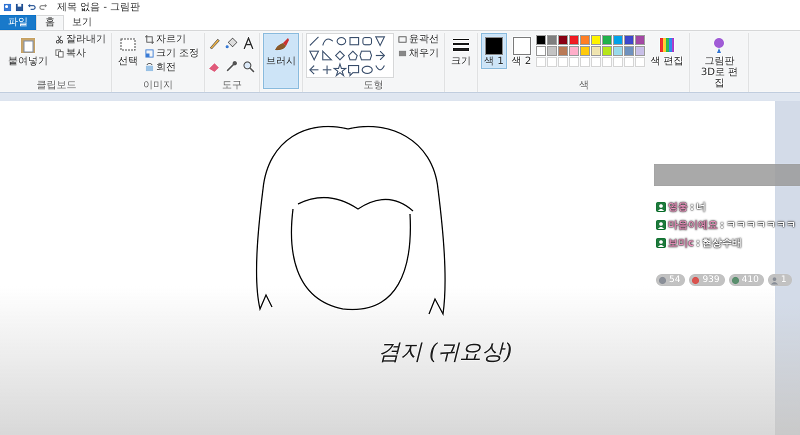 Image resolution: width=800 pixels, height=435 pixels. I want to click on chat-message: 현상수배, so click(722, 243).